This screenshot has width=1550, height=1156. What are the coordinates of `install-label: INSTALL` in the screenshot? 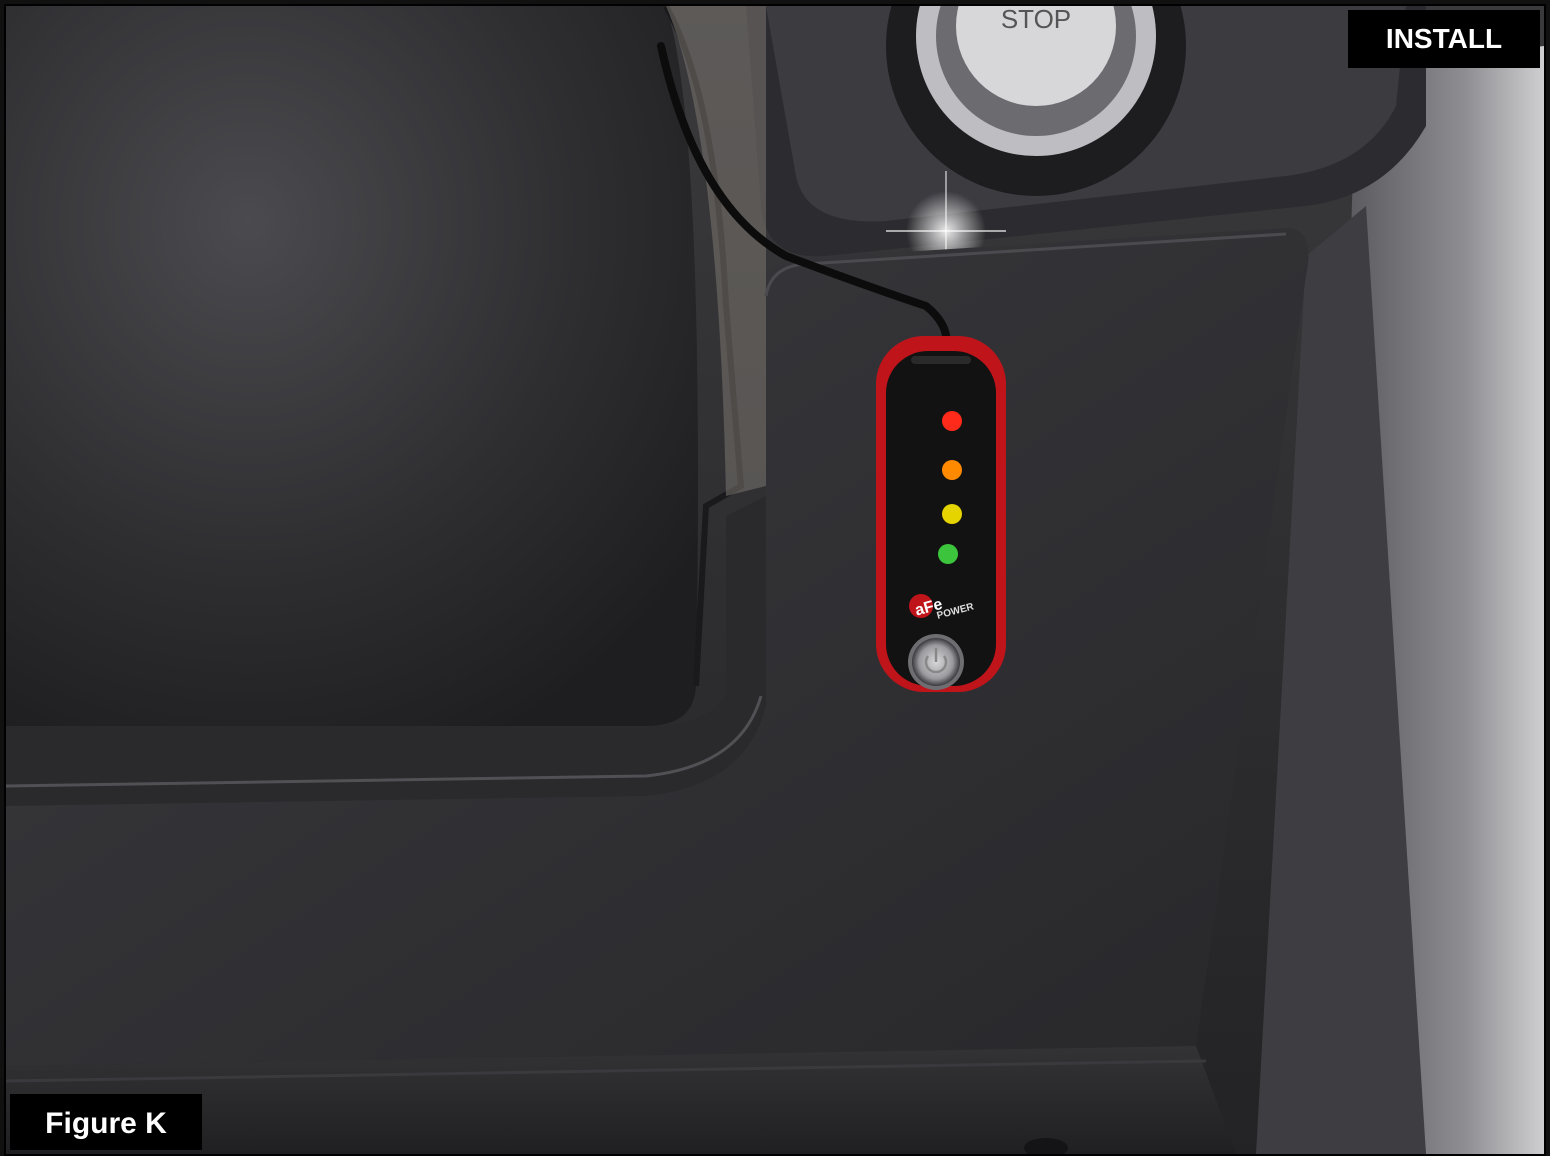 It's located at (1444, 39).